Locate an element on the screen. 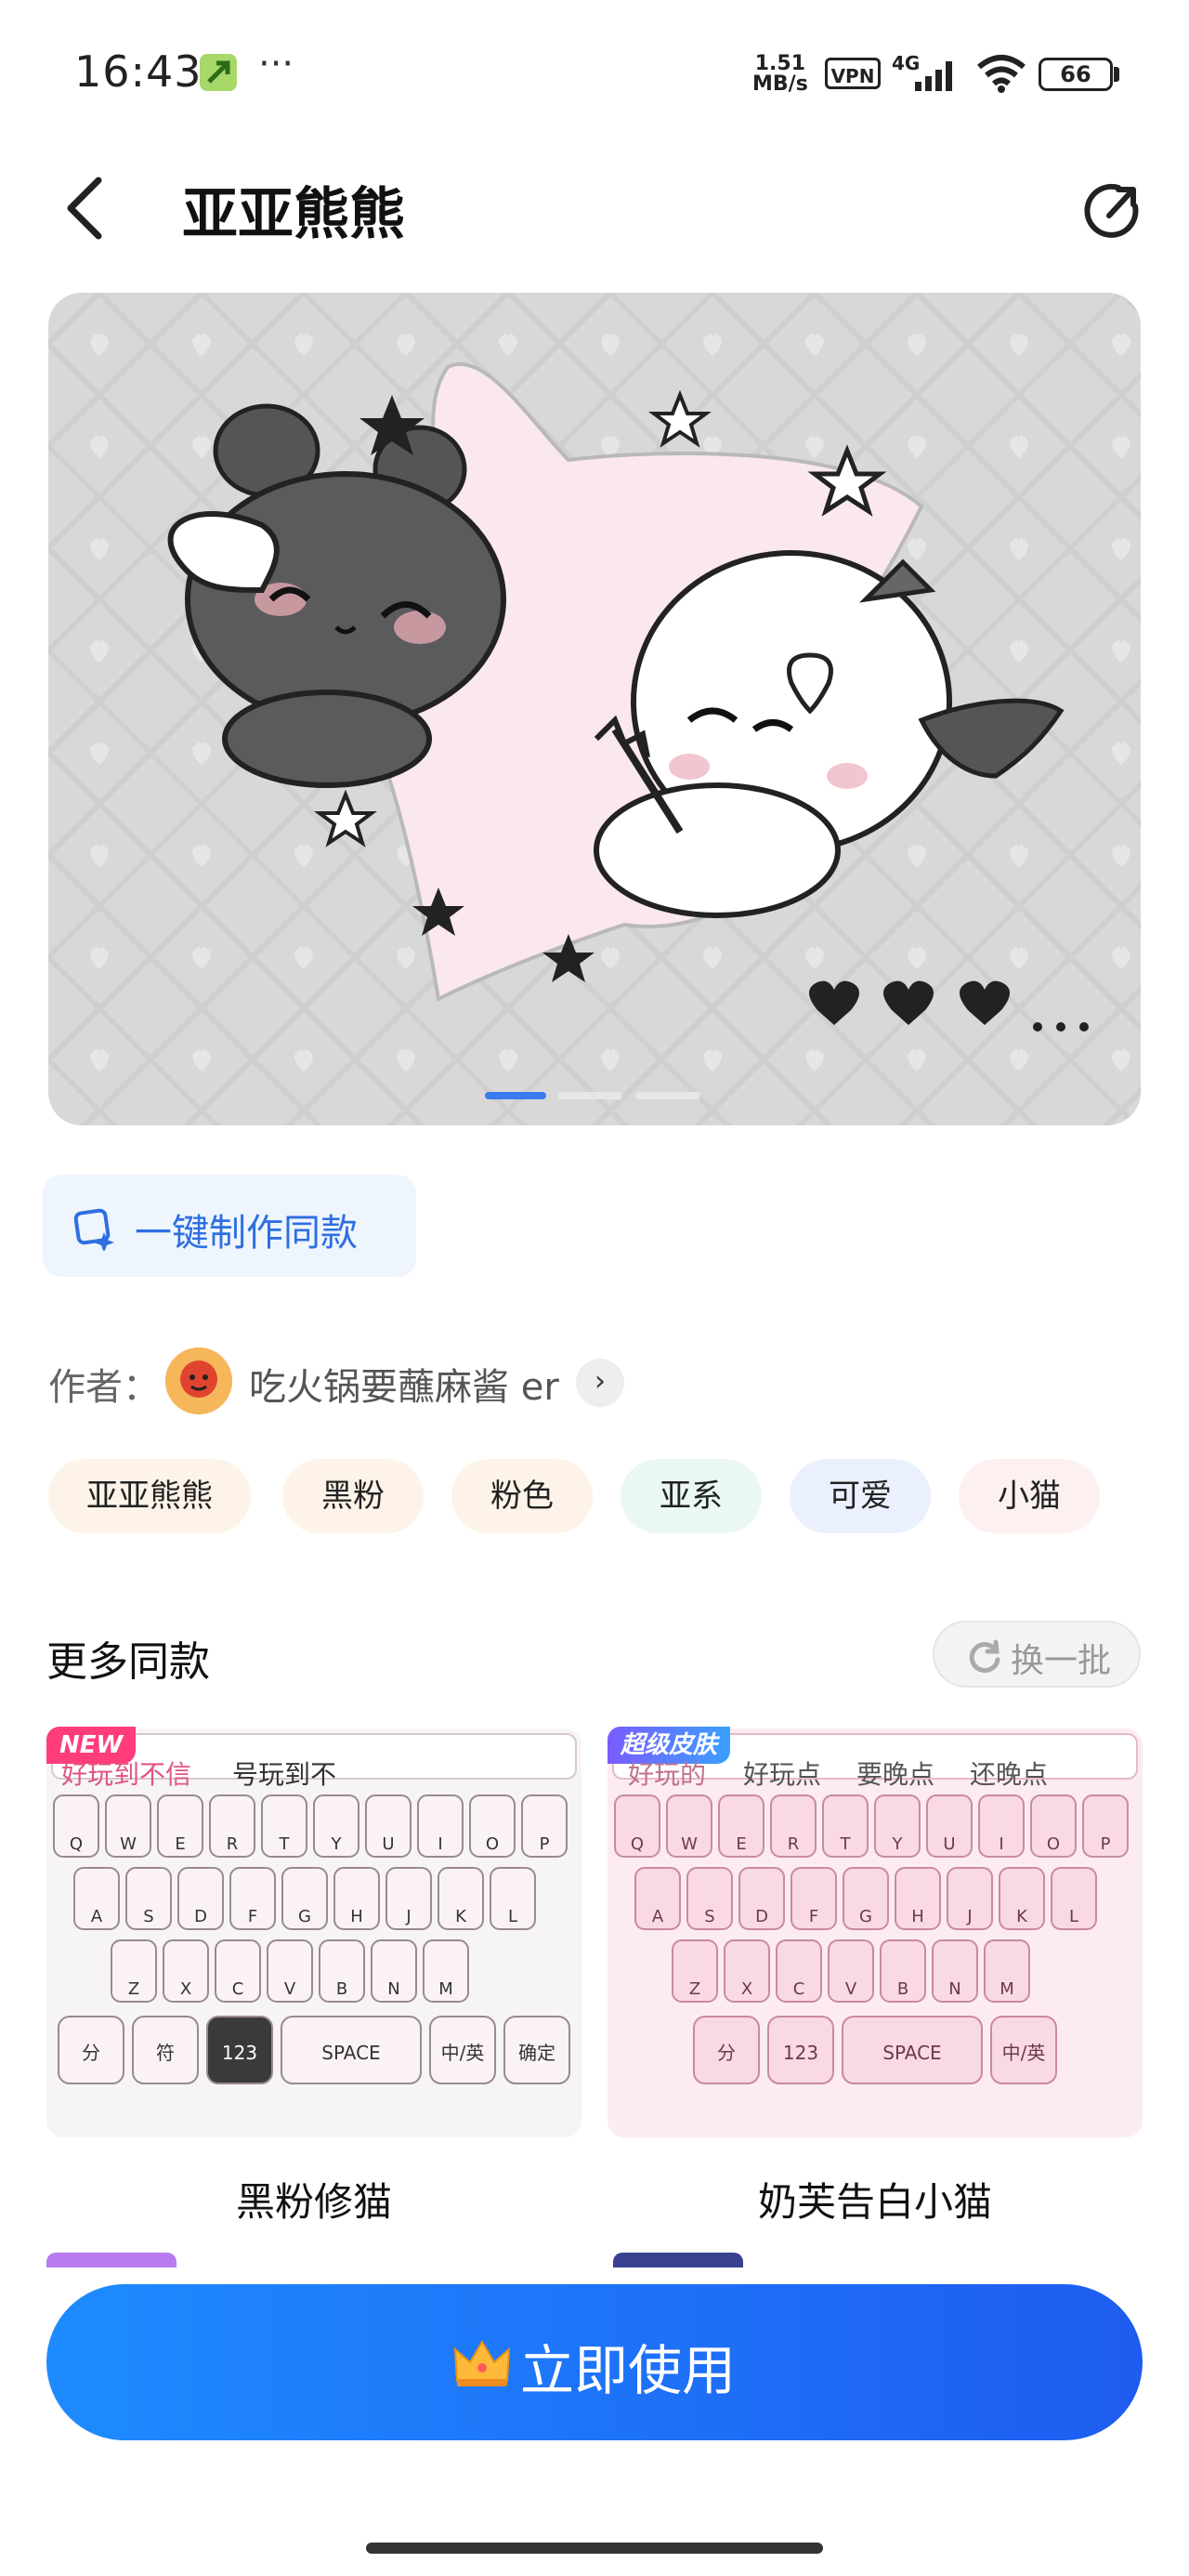  author-avatar is located at coordinates (198, 1380).